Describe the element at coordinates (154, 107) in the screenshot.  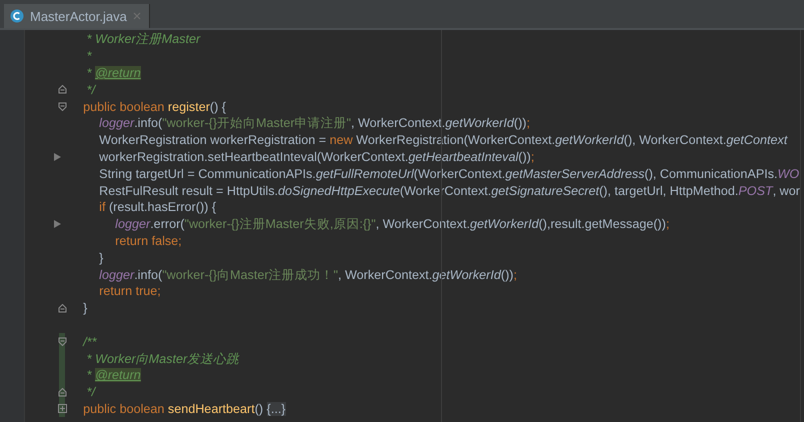
I see `code-line: public boolean register() {` at that location.